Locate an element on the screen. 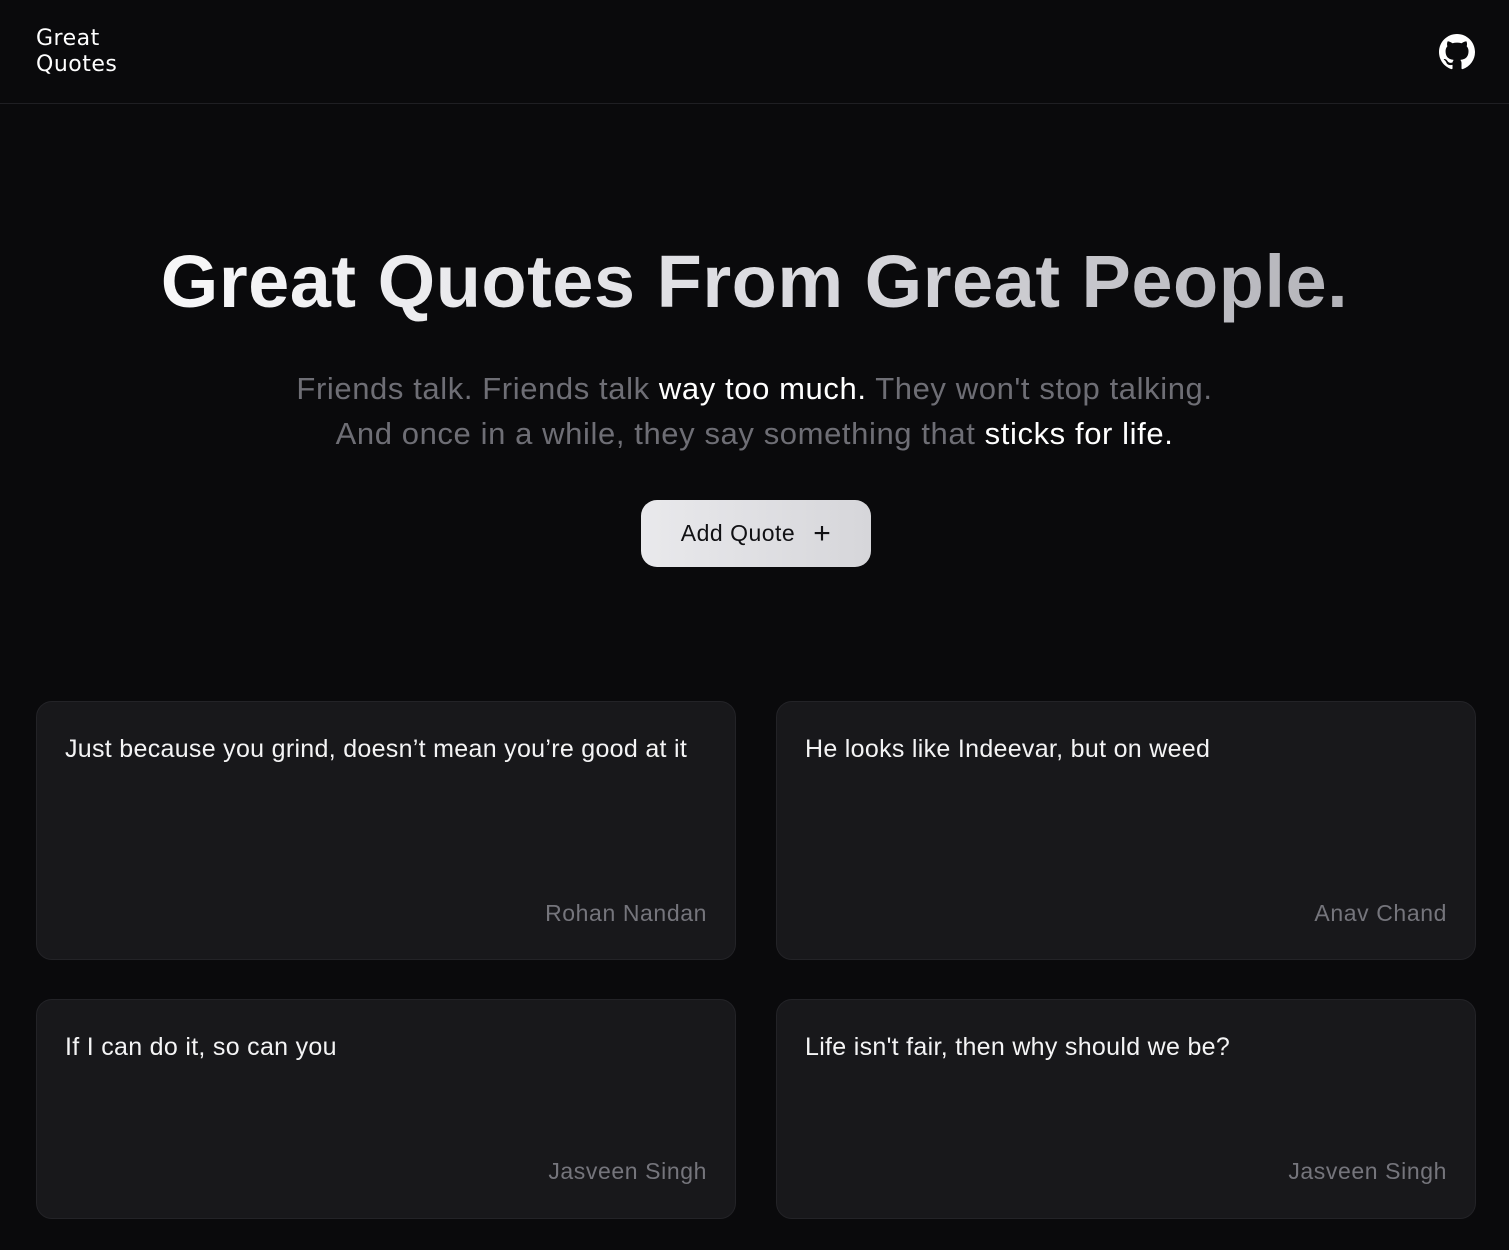 This screenshot has width=1509, height=1250. logo-line-2: Quotes is located at coordinates (77, 64).